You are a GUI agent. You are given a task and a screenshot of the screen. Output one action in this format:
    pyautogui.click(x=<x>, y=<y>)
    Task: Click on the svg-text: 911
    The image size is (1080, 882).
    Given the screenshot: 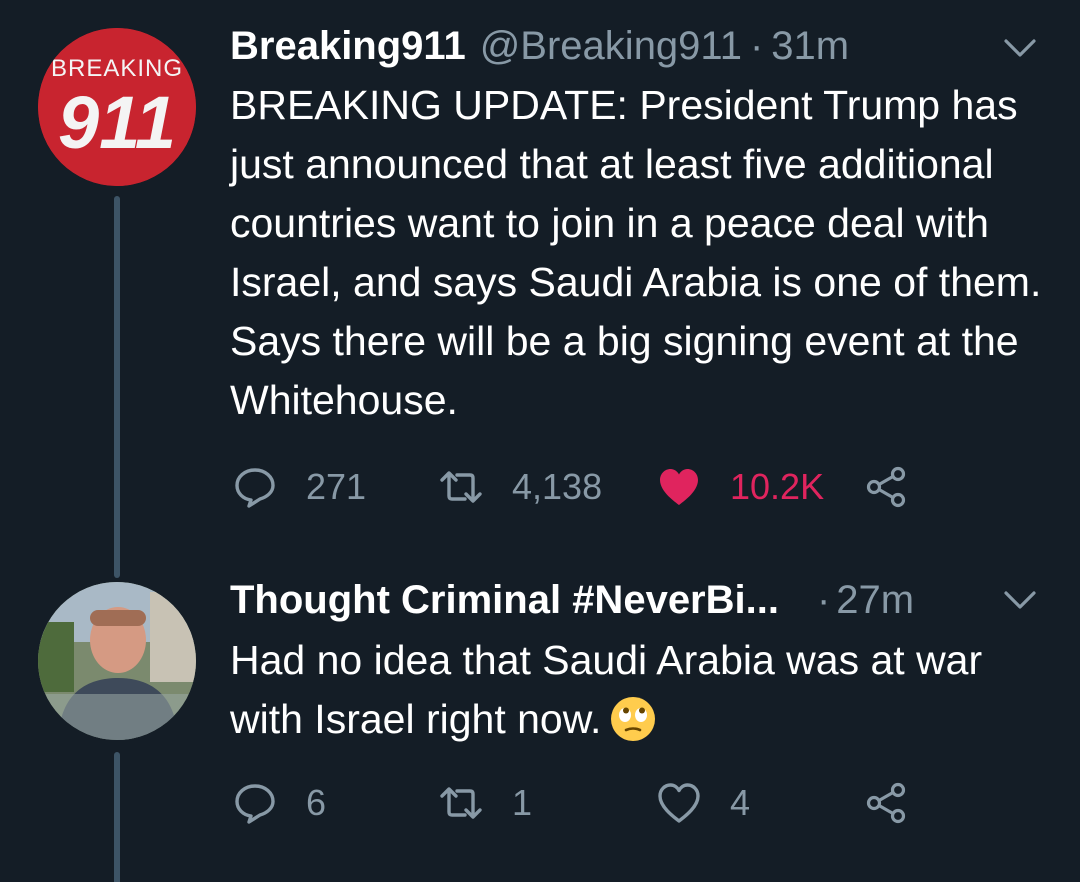 What is the action you would take?
    pyautogui.click(x=117, y=122)
    